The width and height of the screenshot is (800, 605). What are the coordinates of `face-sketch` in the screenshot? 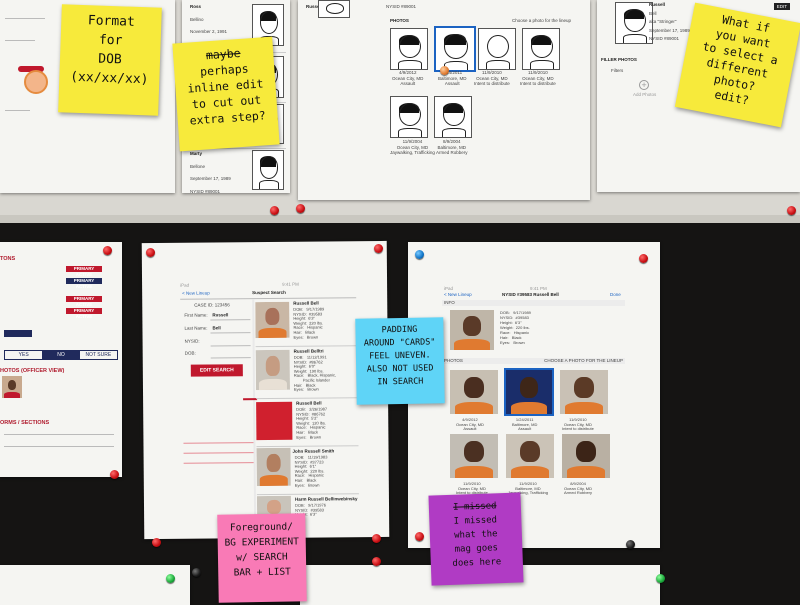 It's located at (334, 9).